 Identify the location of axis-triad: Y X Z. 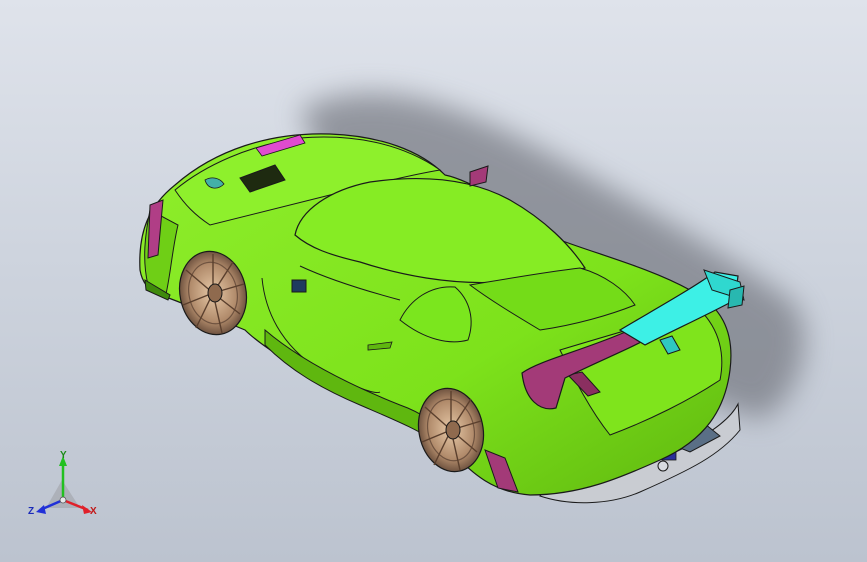
(62, 483).